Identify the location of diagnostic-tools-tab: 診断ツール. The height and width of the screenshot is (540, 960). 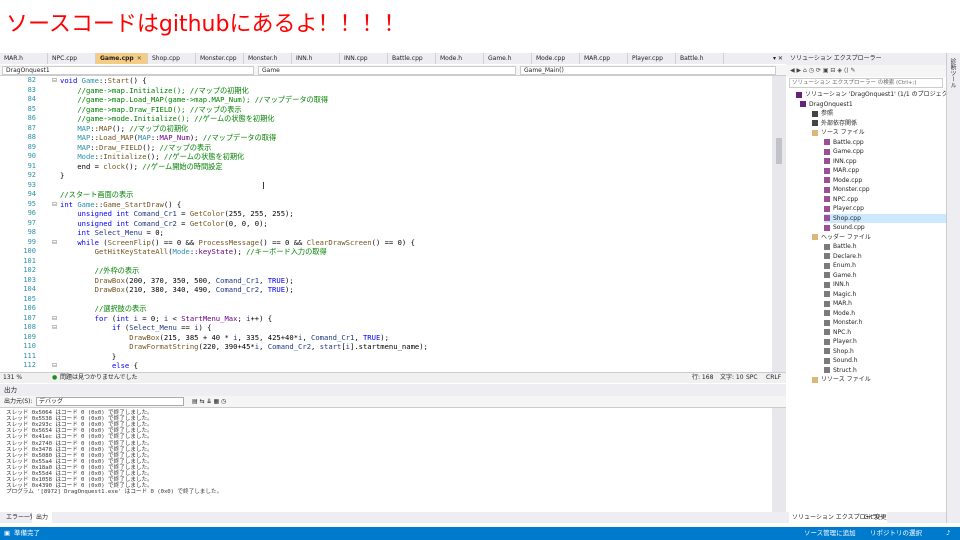
(952, 73).